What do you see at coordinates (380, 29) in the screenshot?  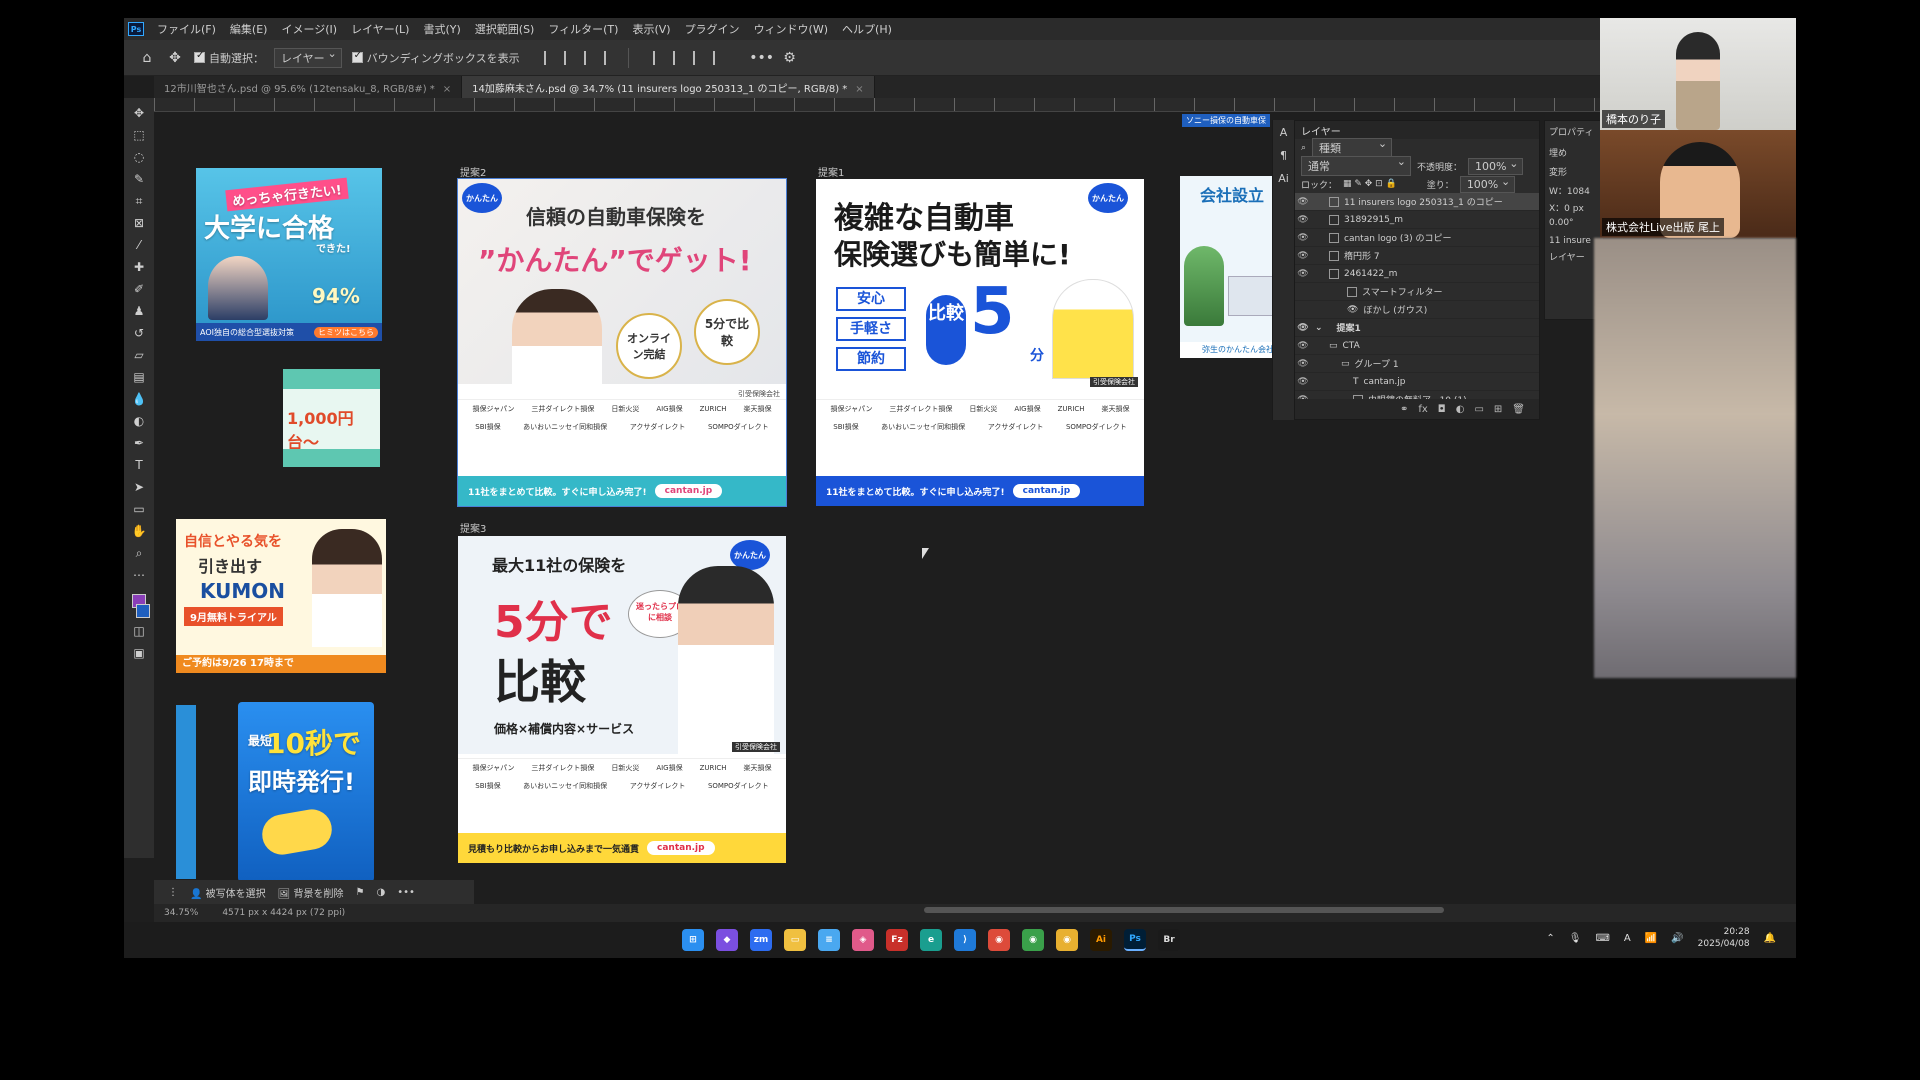 I see `menu-layer: レイヤー(L)` at bounding box center [380, 29].